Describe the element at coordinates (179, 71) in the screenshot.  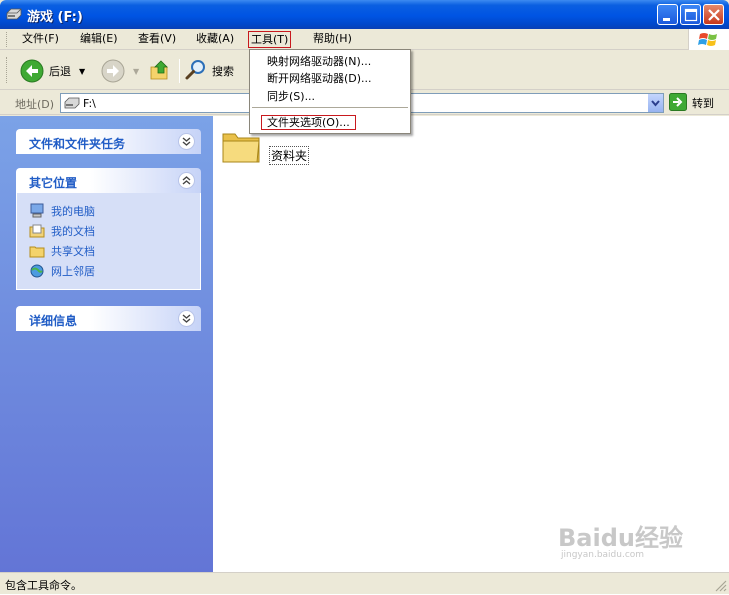
I see `toolbar-separator` at that location.